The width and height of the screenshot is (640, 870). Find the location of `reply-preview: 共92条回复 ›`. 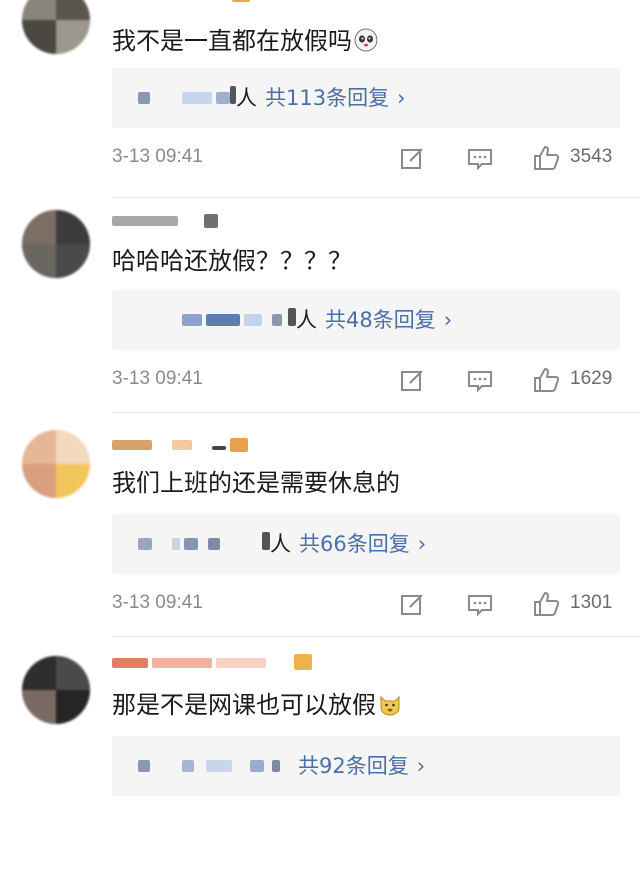

reply-preview: 共92条回复 › is located at coordinates (366, 766).